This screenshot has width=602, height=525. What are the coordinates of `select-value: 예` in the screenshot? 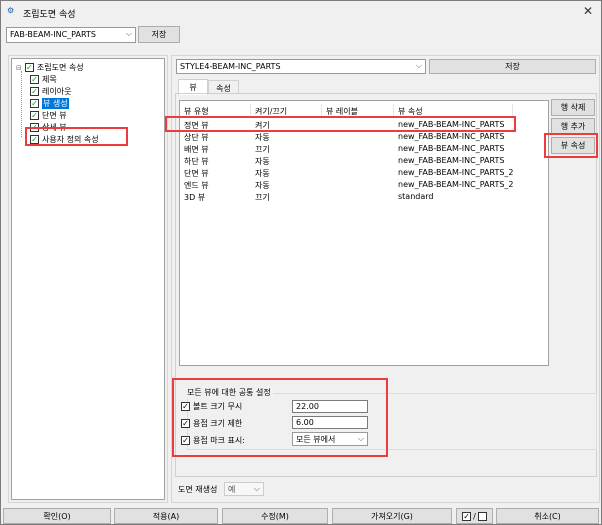 It's located at (232, 489).